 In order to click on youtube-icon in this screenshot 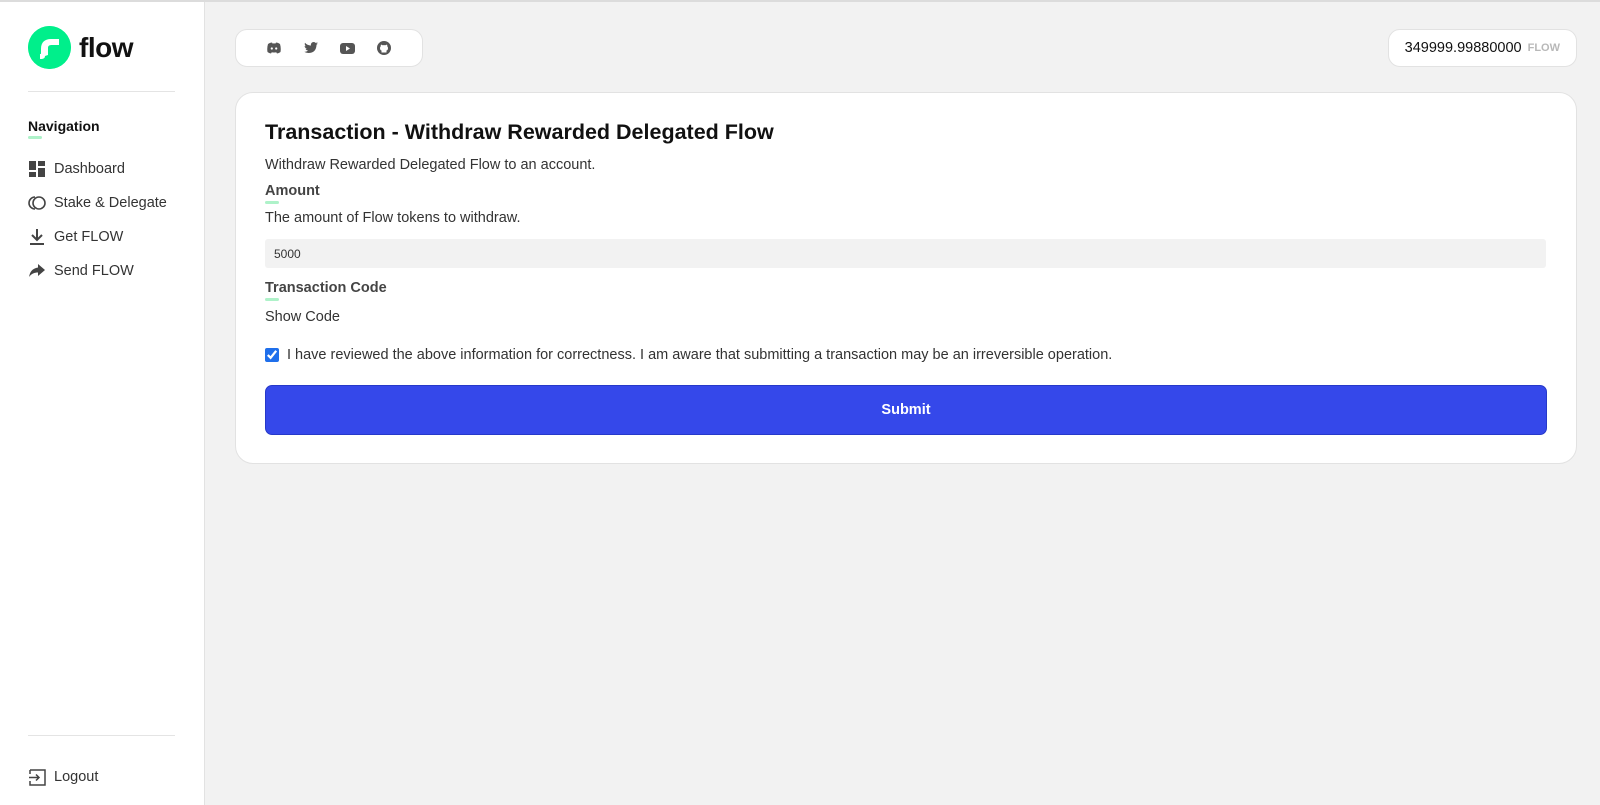, I will do `click(347, 48)`.